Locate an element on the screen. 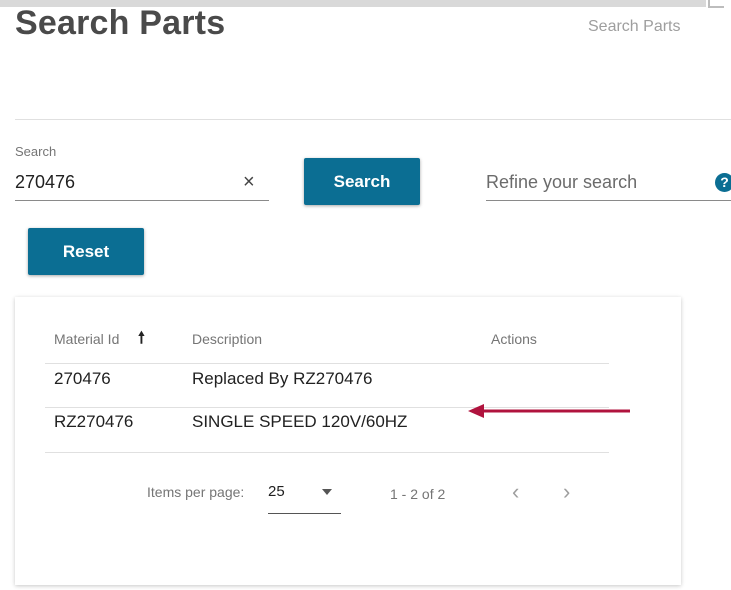 This screenshot has height=590, width=731. chevron-right-icon: › is located at coordinates (566, 492).